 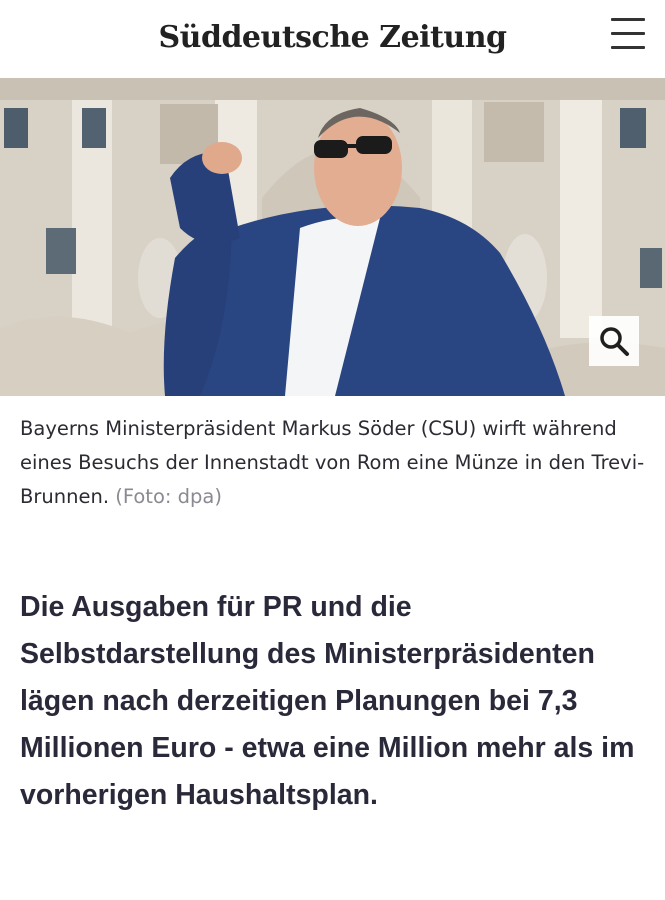 I want to click on site-header: Süddeutsche Zeitung, so click(x=332, y=39).